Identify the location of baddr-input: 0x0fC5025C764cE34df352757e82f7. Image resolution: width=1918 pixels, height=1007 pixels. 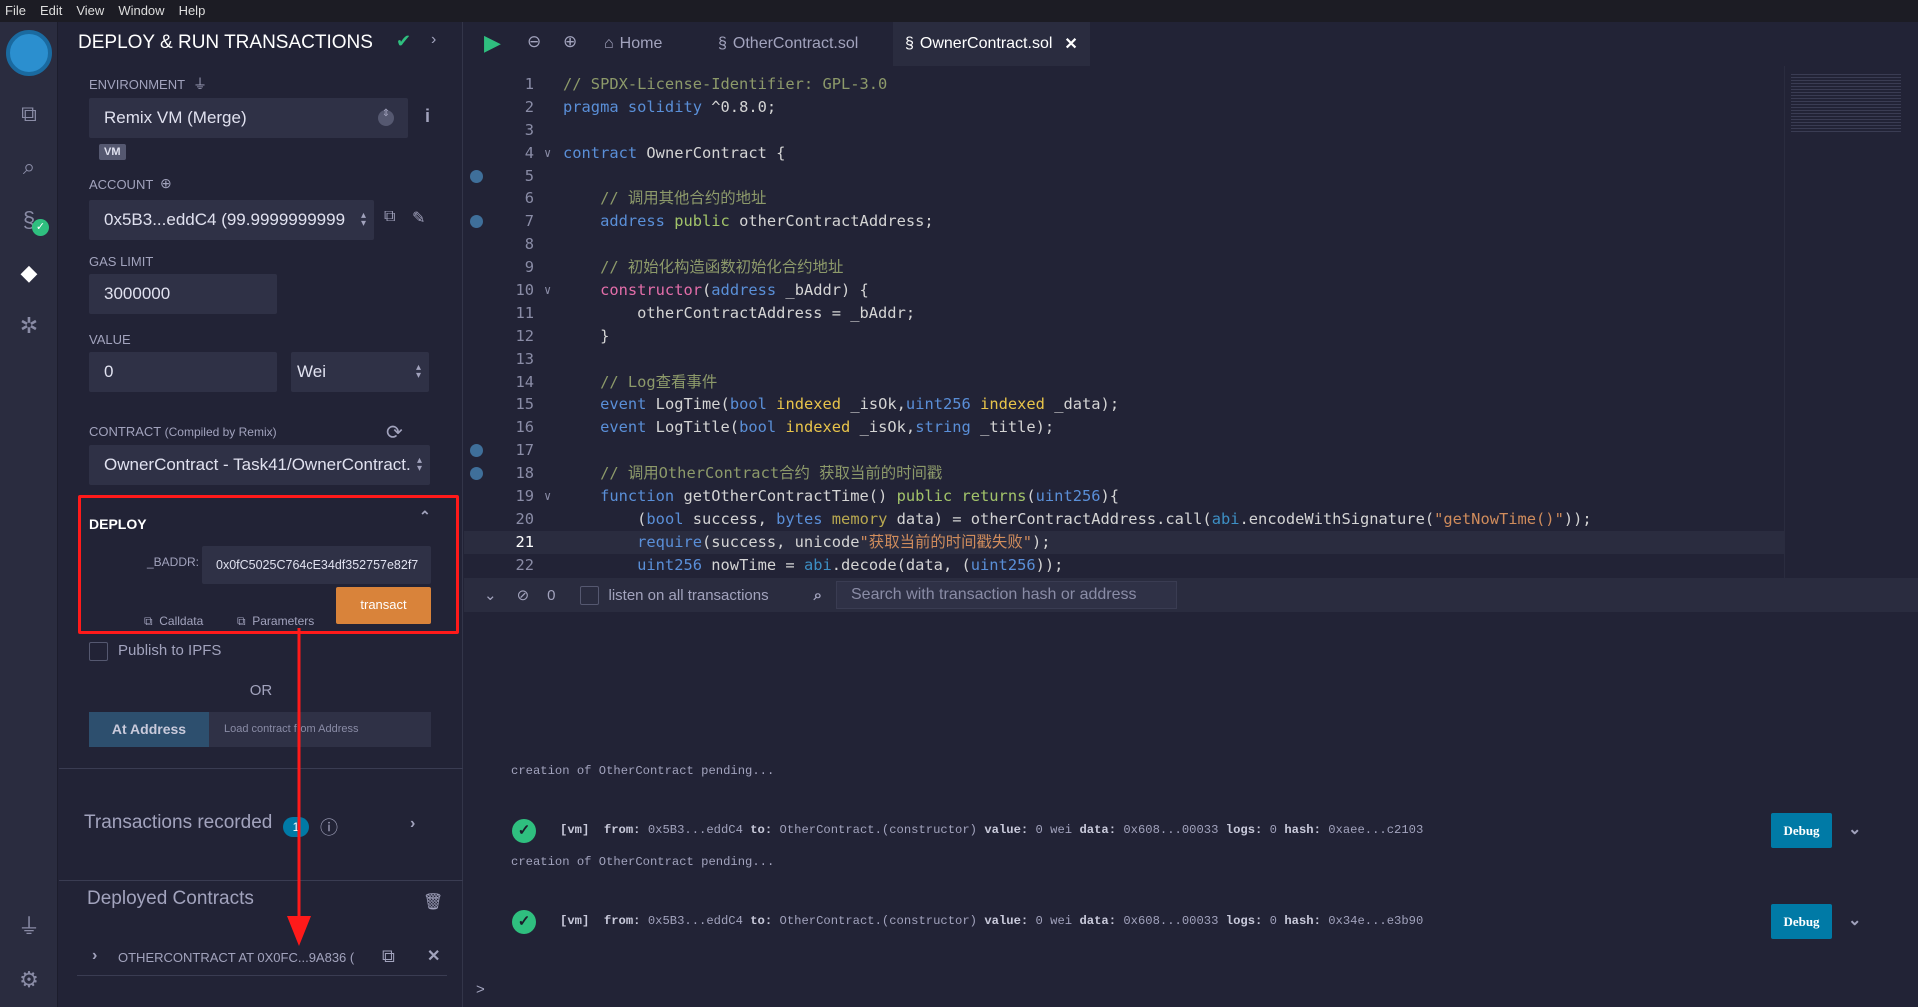
(316, 565).